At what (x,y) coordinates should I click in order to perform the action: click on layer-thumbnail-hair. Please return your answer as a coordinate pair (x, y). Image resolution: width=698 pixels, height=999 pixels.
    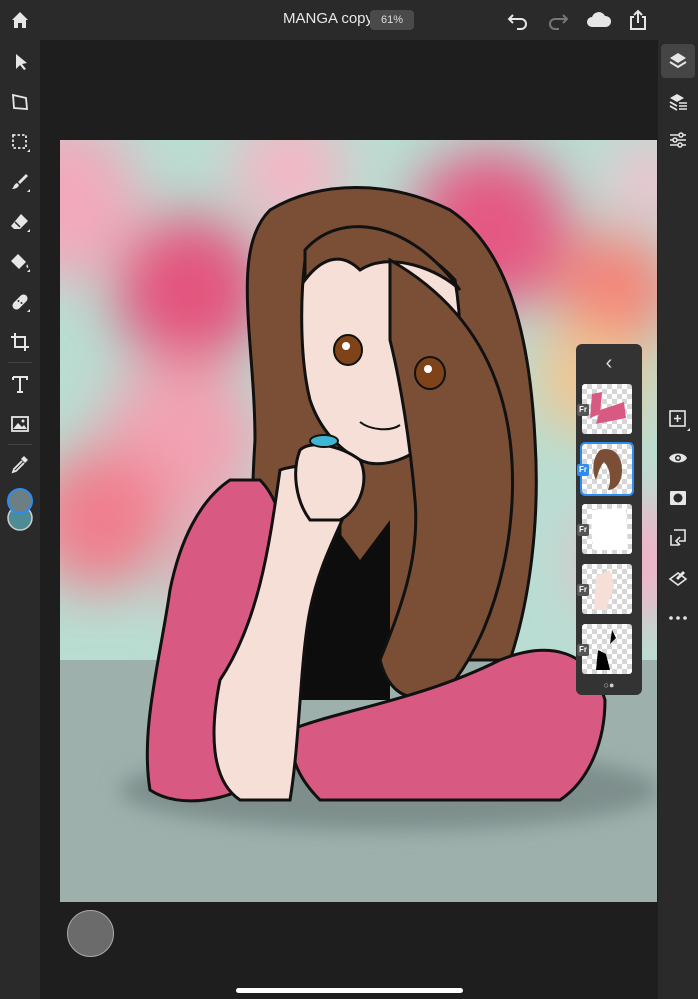
    Looking at the image, I should click on (607, 469).